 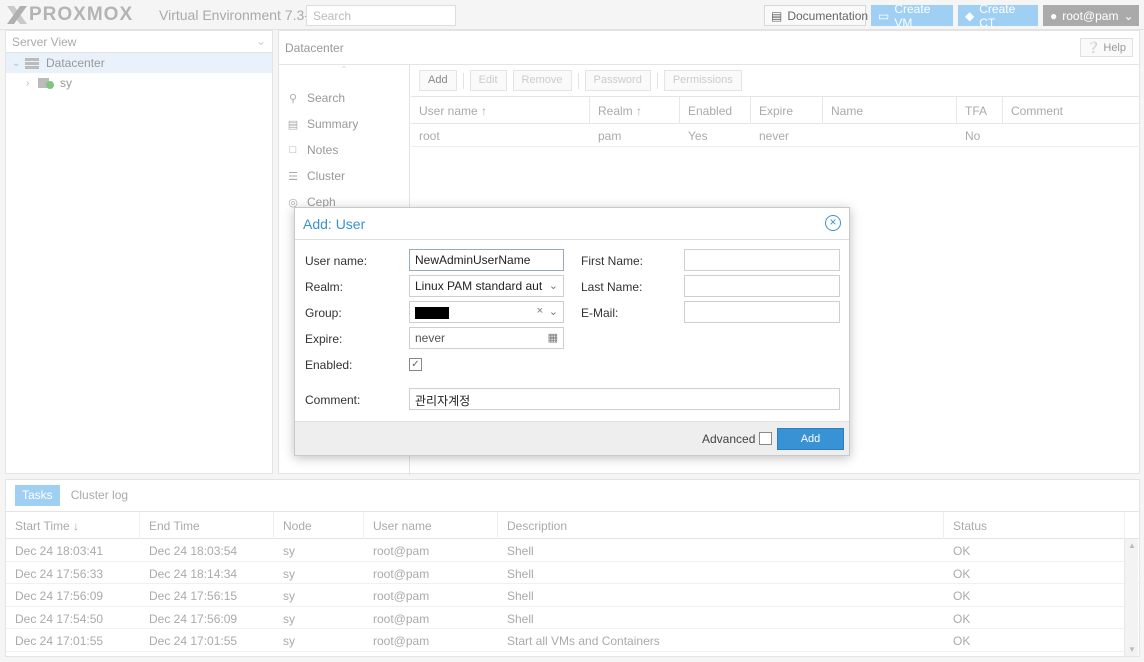 I want to click on remove-button: Remove, so click(x=542, y=80).